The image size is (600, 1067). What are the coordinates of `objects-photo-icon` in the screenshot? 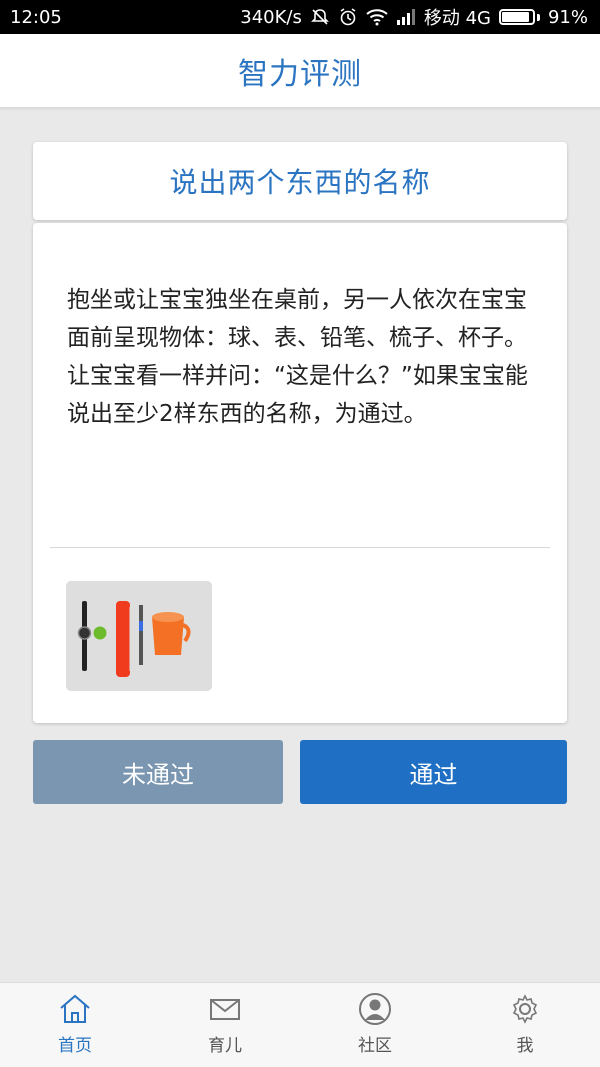 It's located at (139, 636).